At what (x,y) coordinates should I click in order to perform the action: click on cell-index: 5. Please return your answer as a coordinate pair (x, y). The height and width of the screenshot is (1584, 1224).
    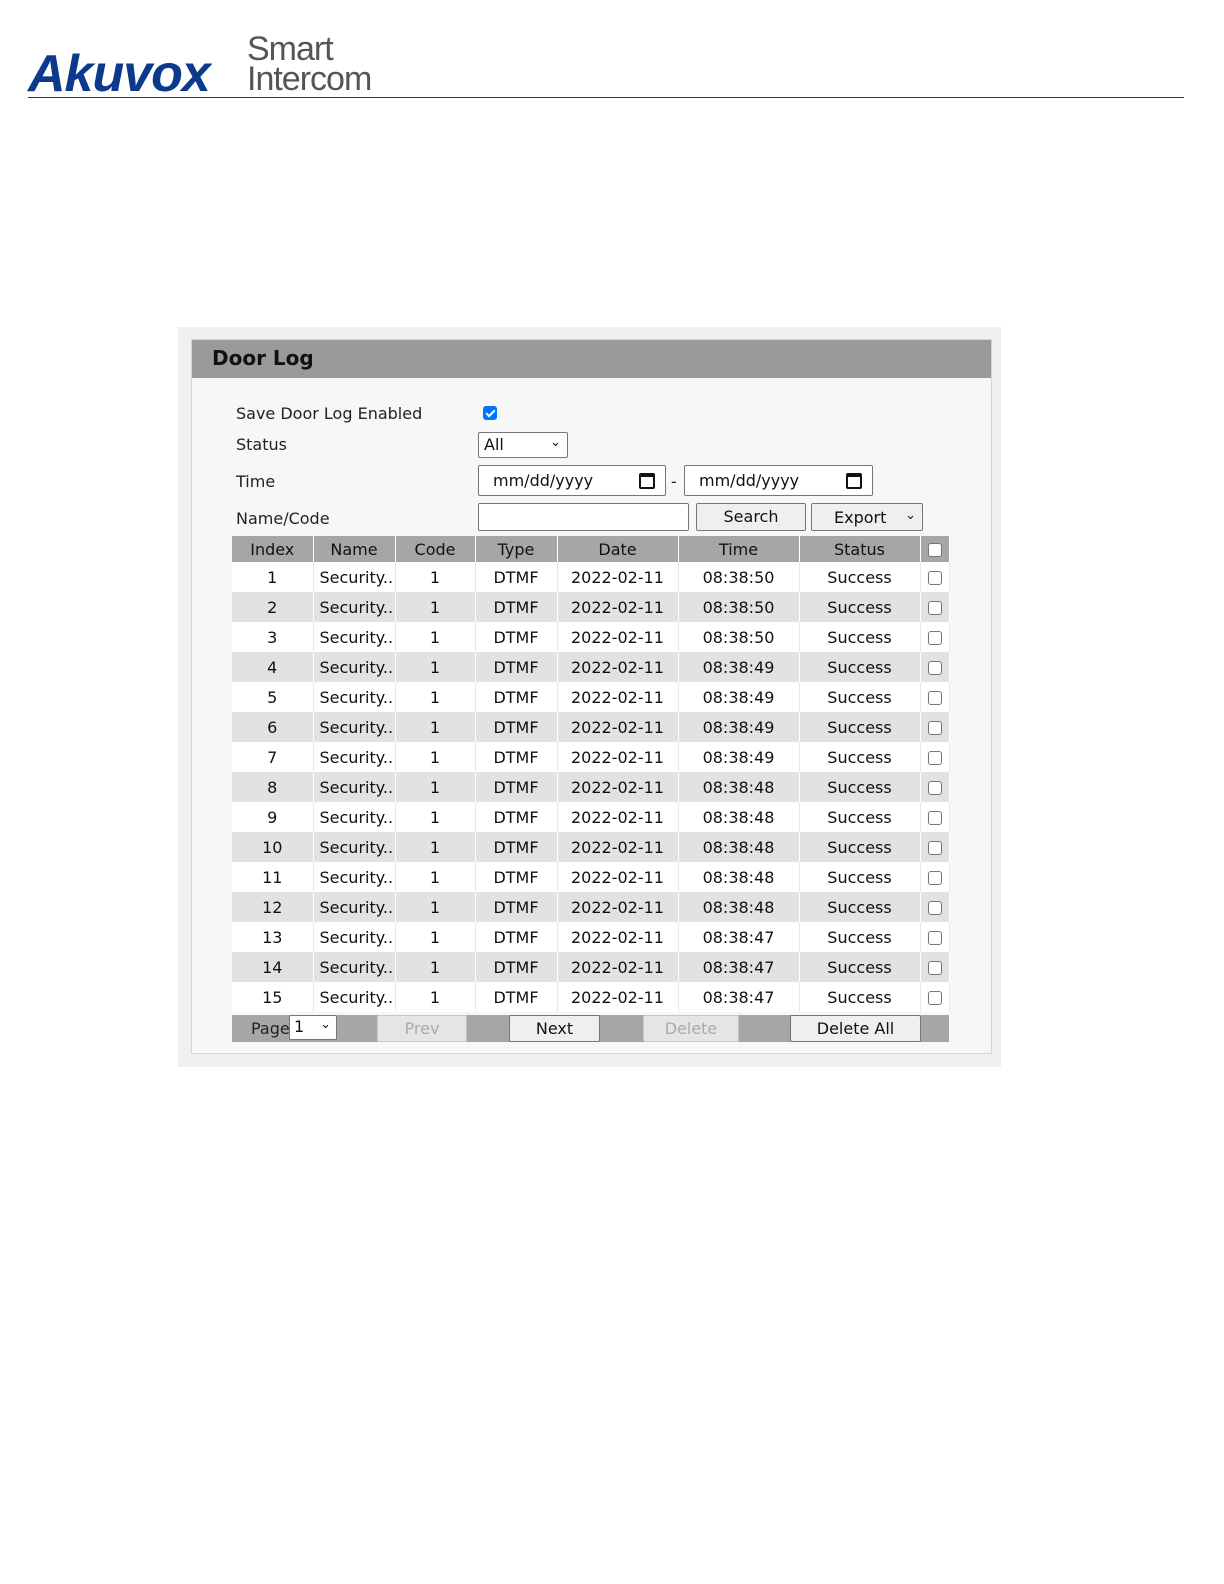
    Looking at the image, I should click on (273, 697).